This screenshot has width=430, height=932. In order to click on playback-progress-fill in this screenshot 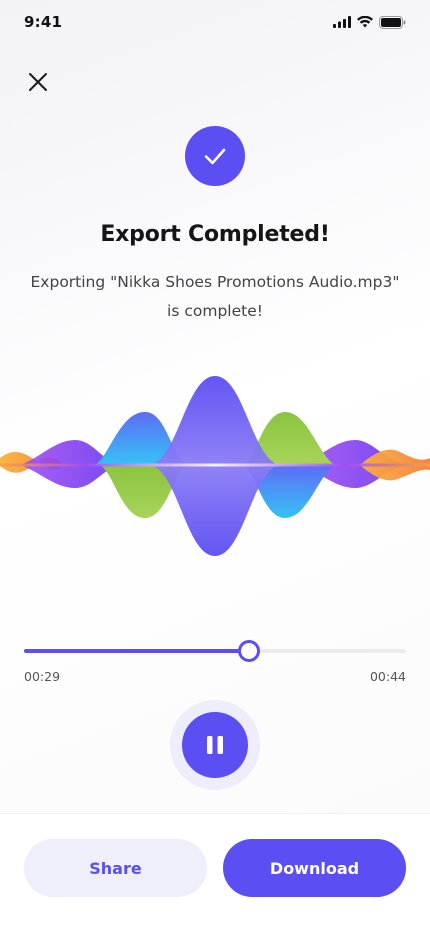, I will do `click(137, 651)`.